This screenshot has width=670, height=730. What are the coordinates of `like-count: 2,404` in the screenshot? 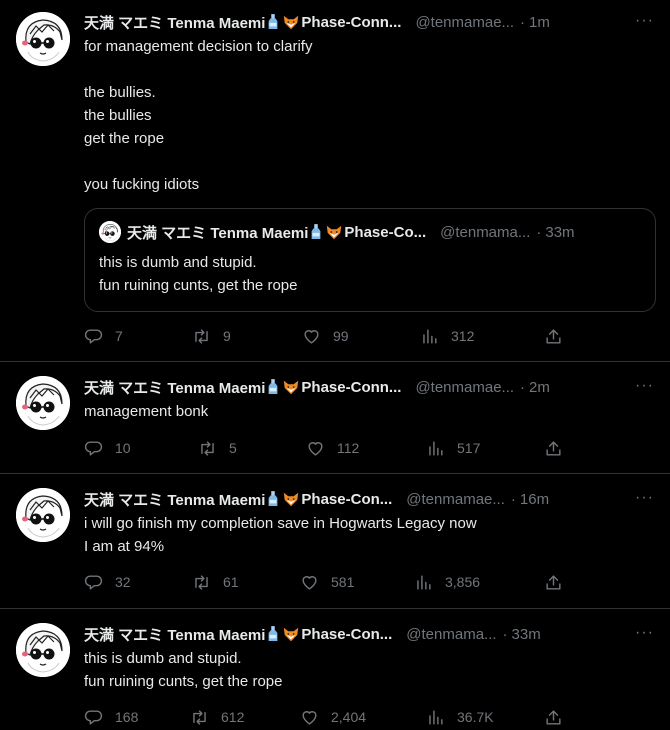 It's located at (349, 717).